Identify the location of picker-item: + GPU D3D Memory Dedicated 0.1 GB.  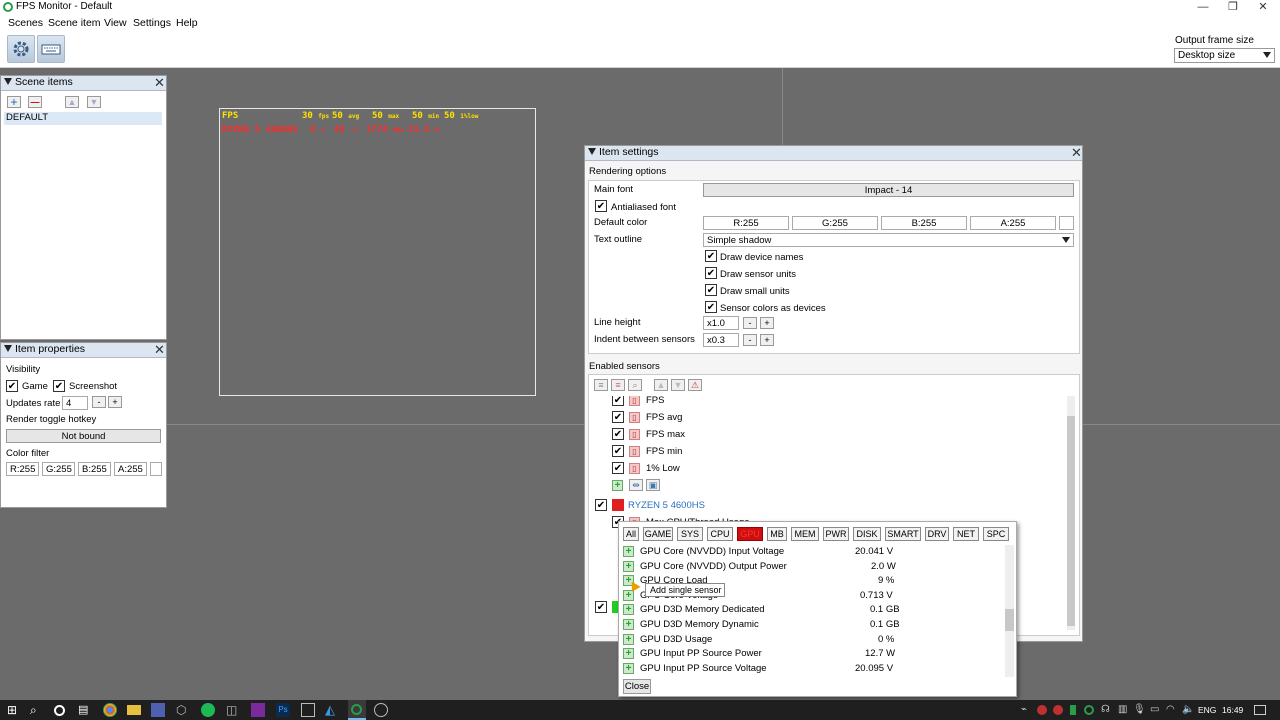
(811, 610).